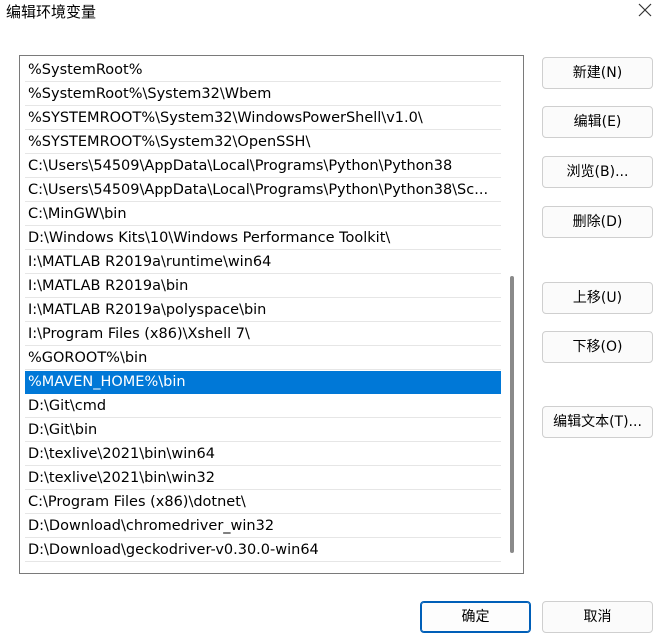  I want to click on list-item: I:\MATLAB R2019a\bin, so click(263, 286).